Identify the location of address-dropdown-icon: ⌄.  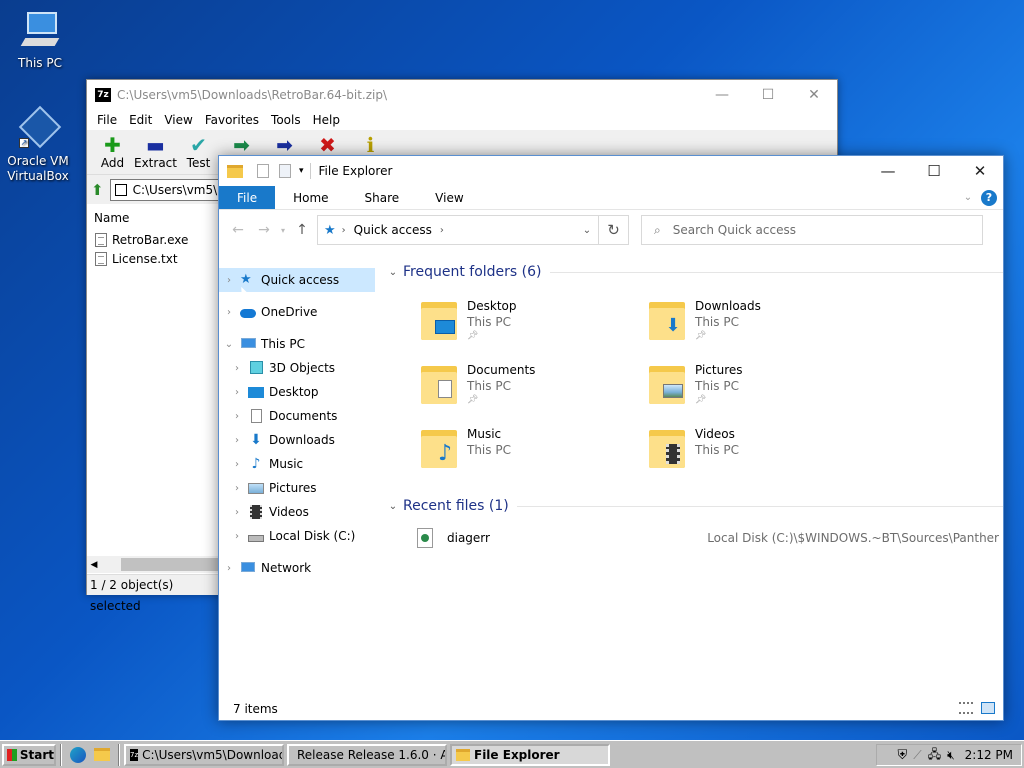
(587, 230).